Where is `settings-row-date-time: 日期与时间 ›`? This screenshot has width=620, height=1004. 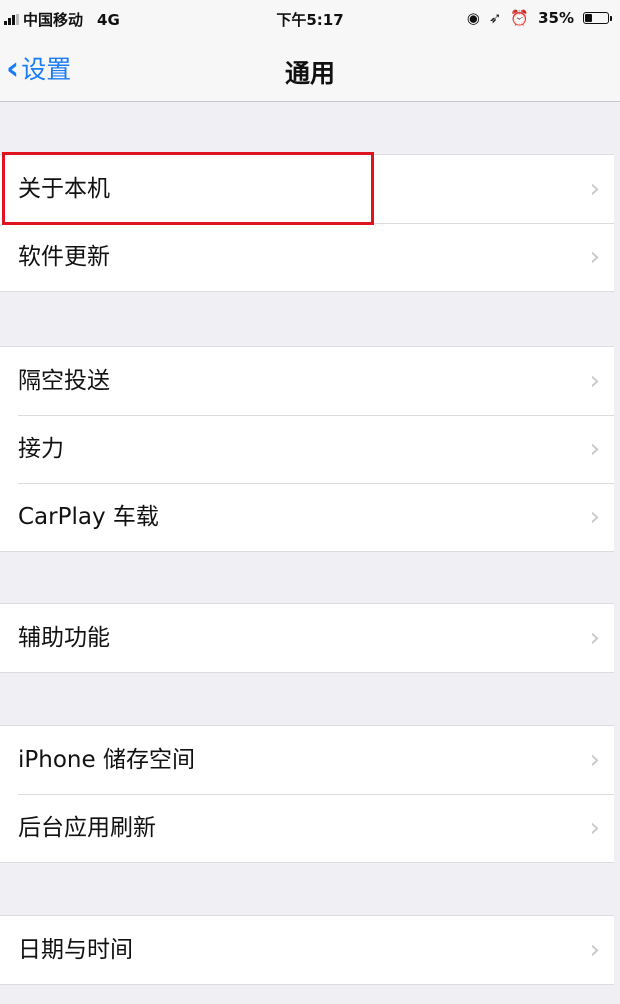
settings-row-date-time: 日期与时间 › is located at coordinates (307, 950).